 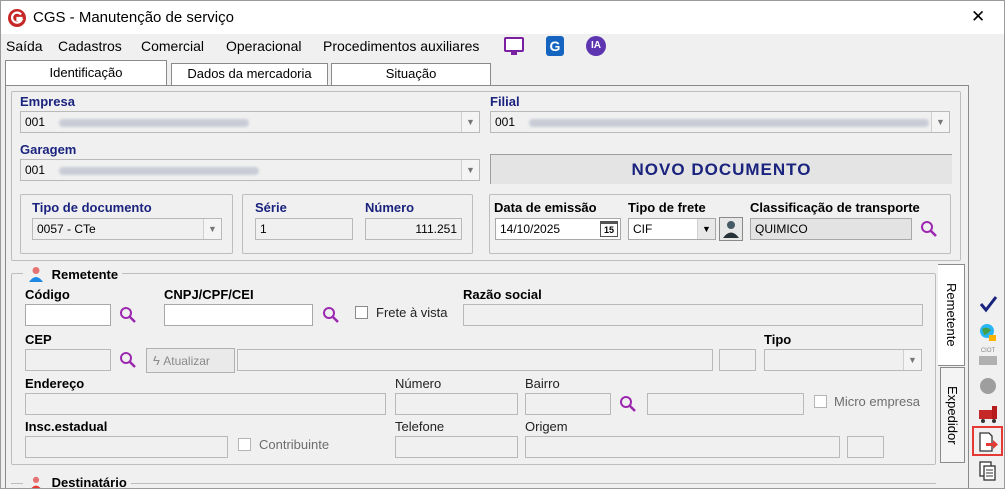 What do you see at coordinates (413, 229) in the screenshot?
I see `numero-field: 111.251` at bounding box center [413, 229].